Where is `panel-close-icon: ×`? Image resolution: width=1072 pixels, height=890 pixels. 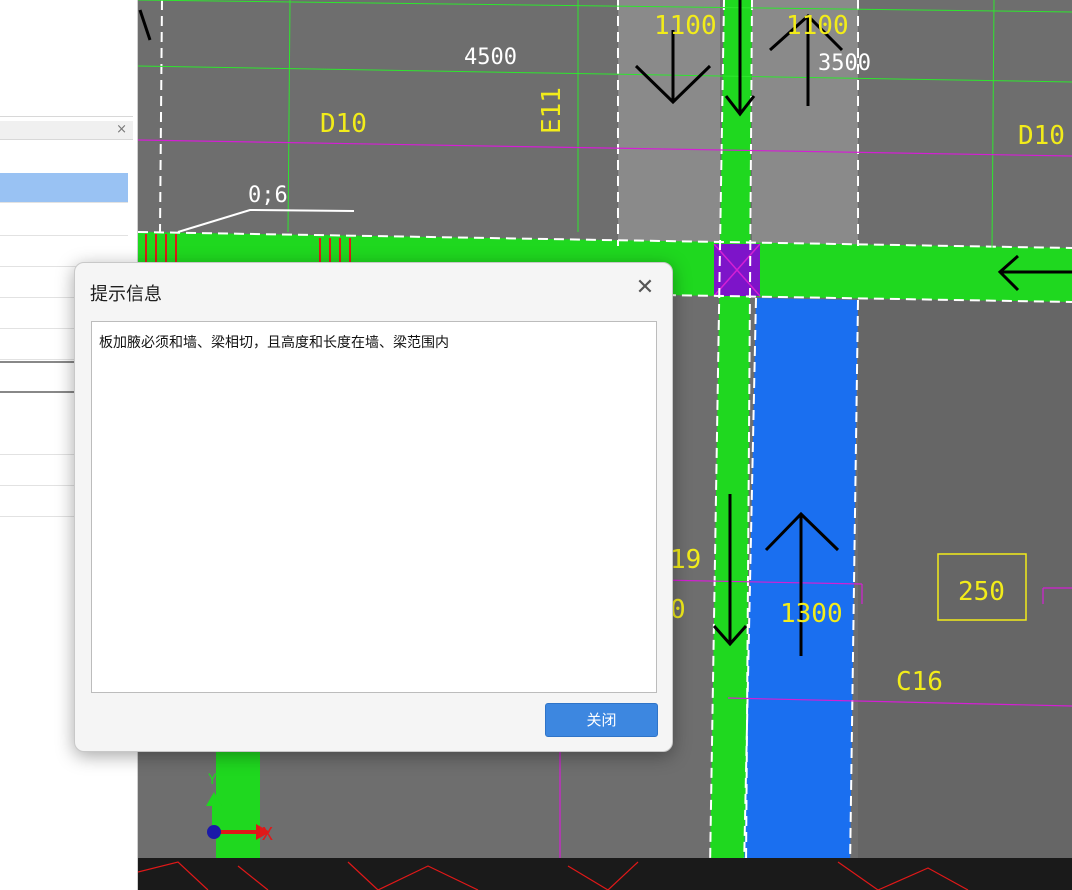
panel-close-icon: × is located at coordinates (121, 130).